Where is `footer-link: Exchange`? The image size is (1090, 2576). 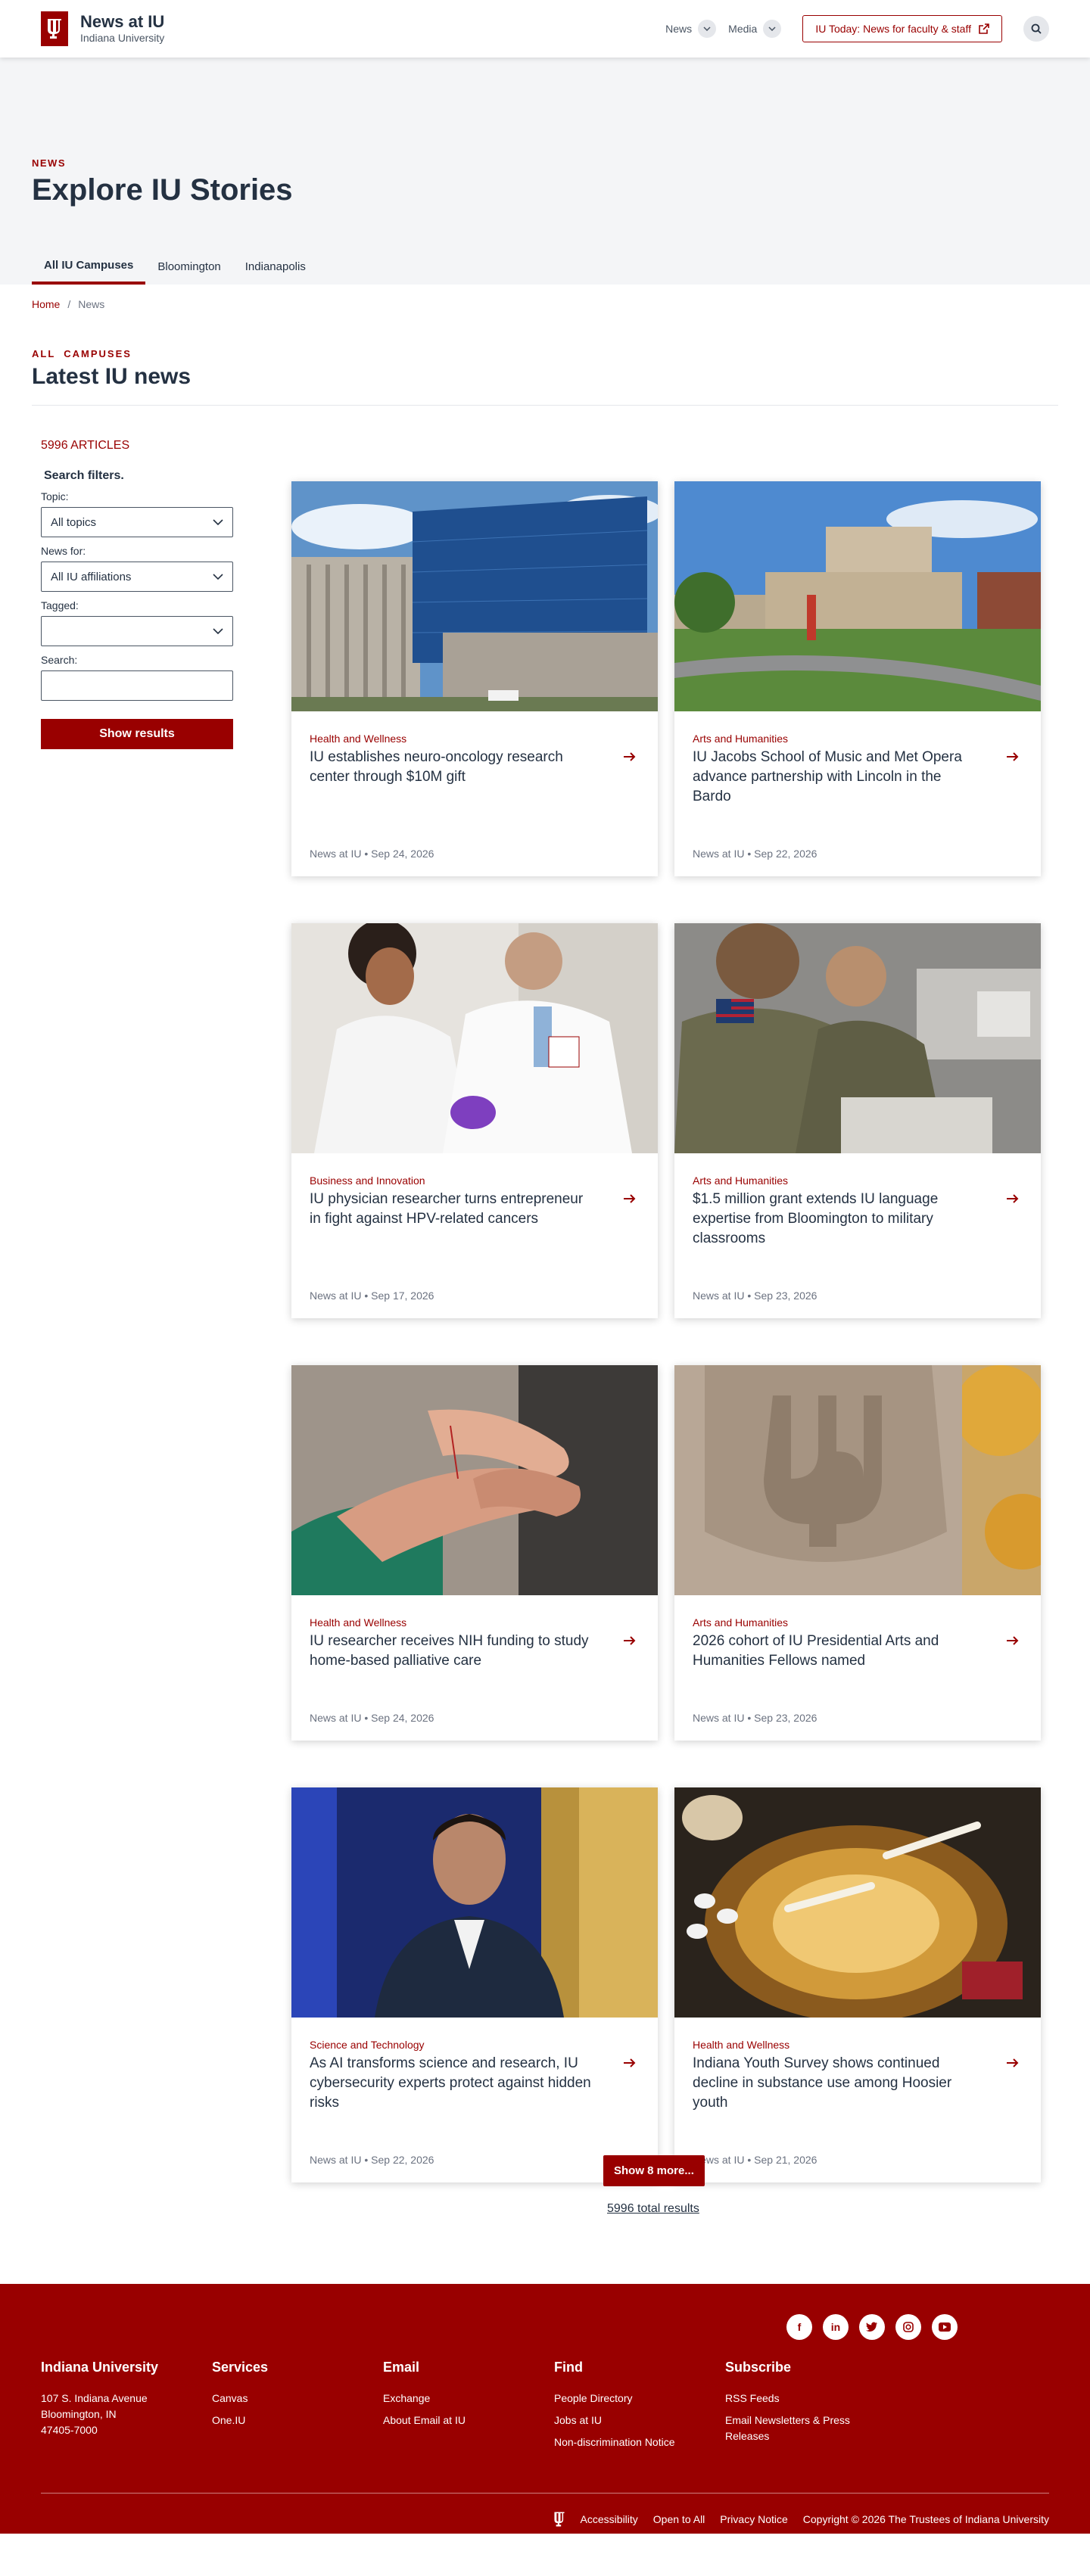
footer-link: Exchange is located at coordinates (458, 2398).